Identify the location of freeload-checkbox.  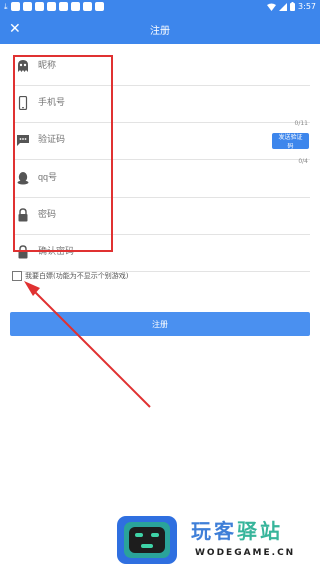
(17, 276).